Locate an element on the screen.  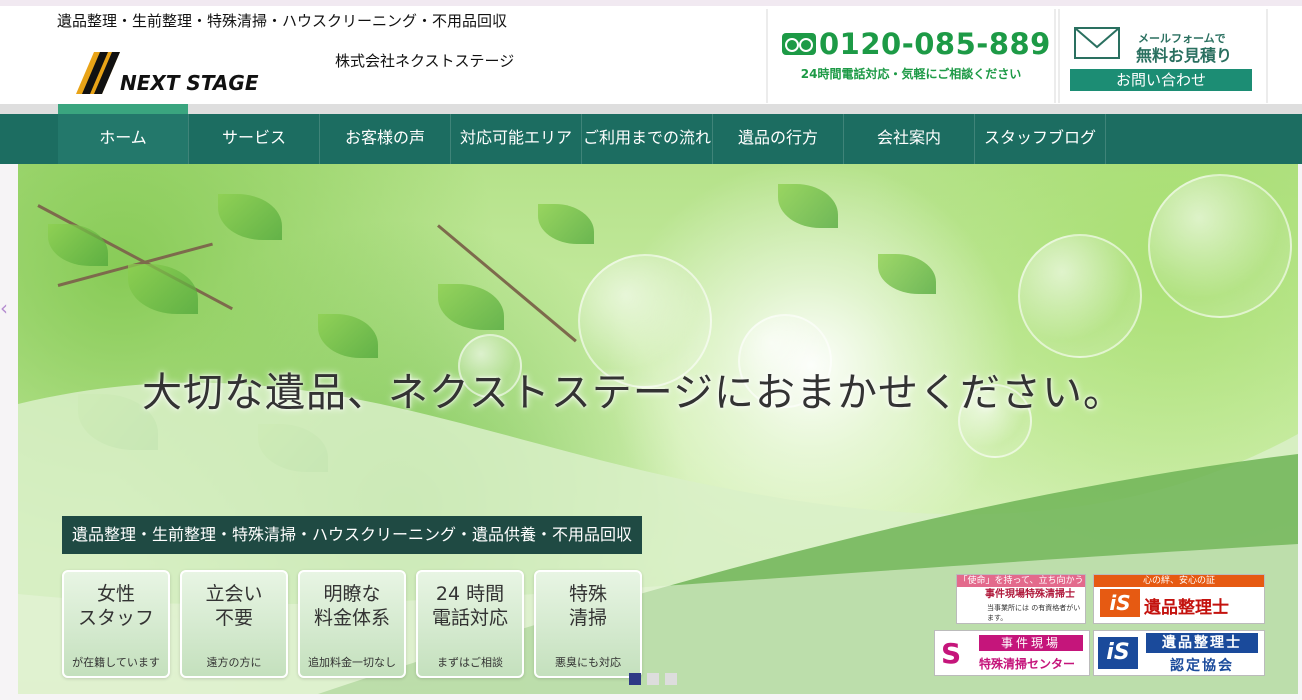
contact-button: お問い合わせ is located at coordinates (1161, 80).